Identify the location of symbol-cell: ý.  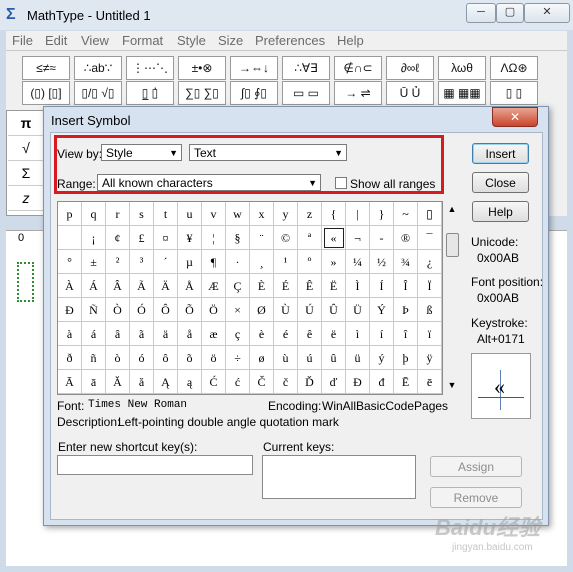
(382, 358).